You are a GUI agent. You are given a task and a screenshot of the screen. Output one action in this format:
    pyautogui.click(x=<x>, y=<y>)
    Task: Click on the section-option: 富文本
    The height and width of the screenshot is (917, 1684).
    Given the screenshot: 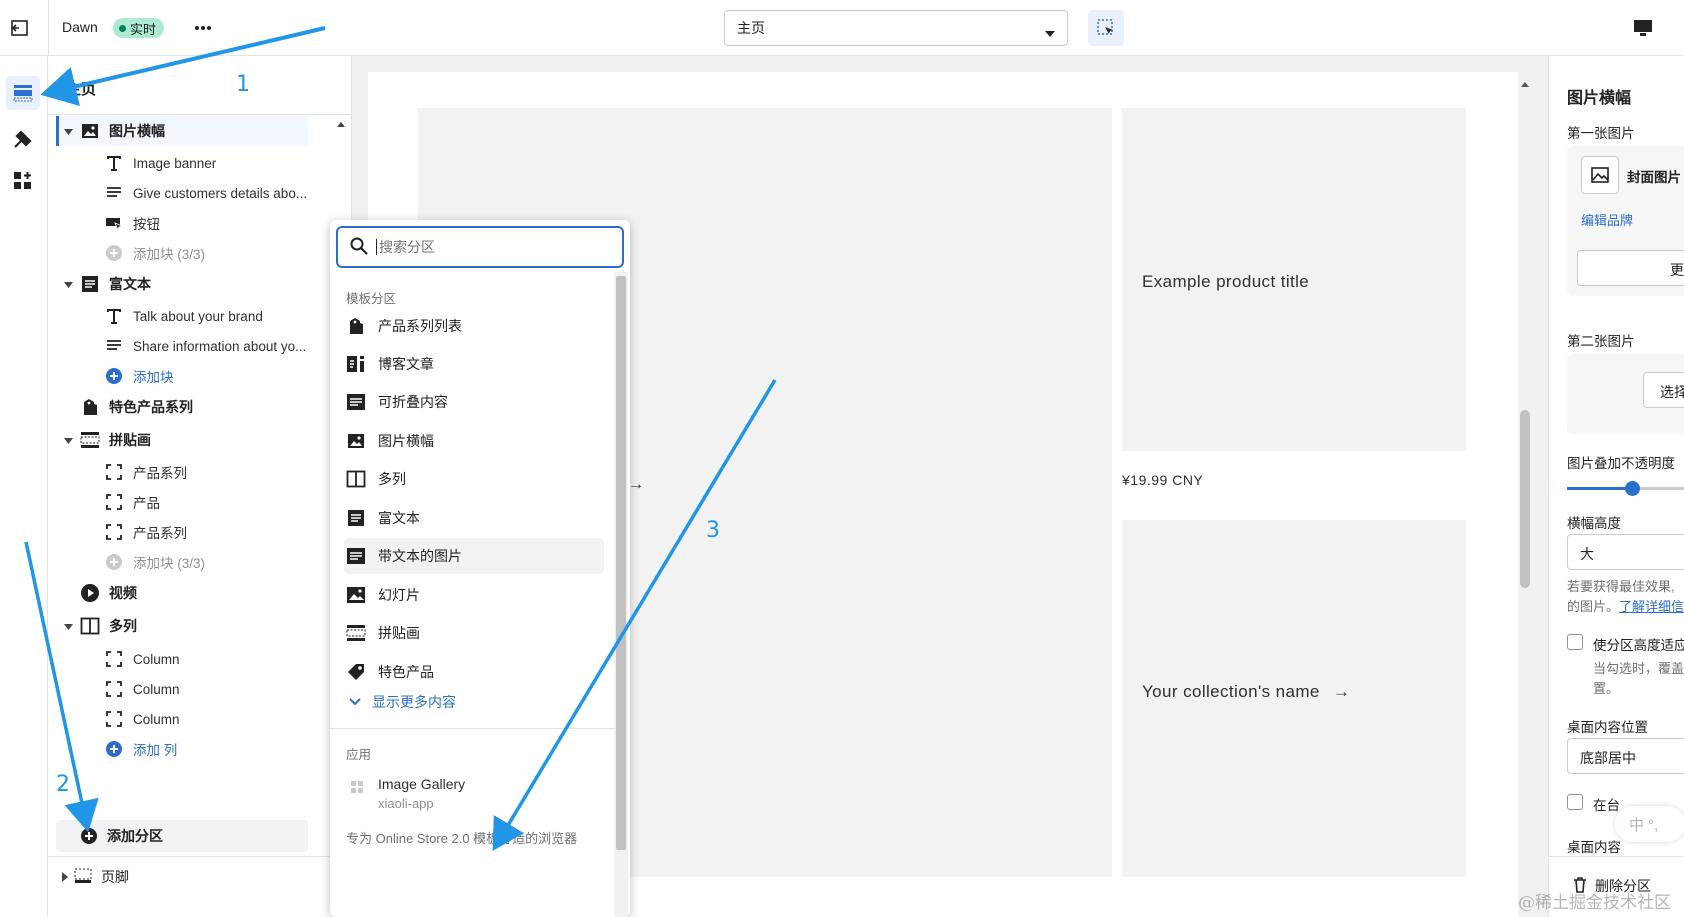 What is the action you would take?
    pyautogui.click(x=474, y=518)
    